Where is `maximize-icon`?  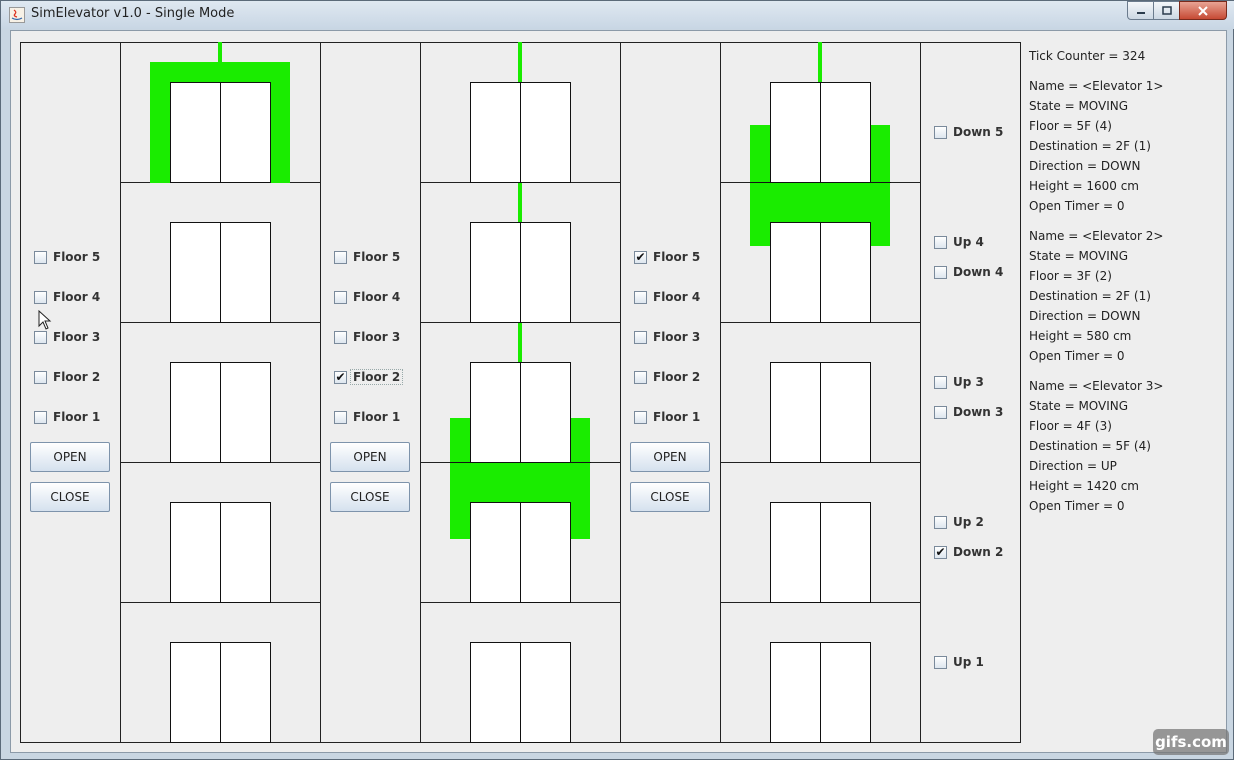
maximize-icon is located at coordinates (1166, 10).